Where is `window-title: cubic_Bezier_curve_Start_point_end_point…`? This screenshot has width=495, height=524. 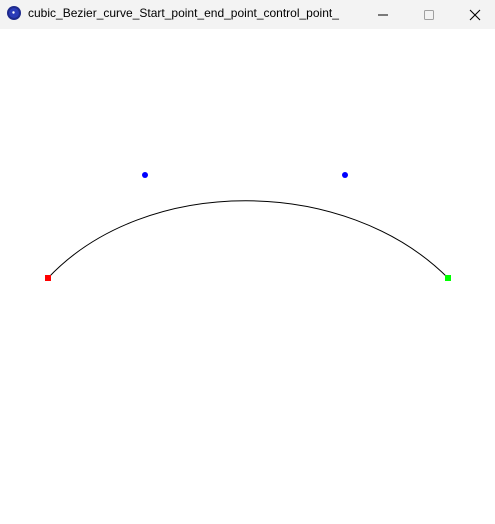 window-title: cubic_Bezier_curve_Start_point_end_point… is located at coordinates (183, 13).